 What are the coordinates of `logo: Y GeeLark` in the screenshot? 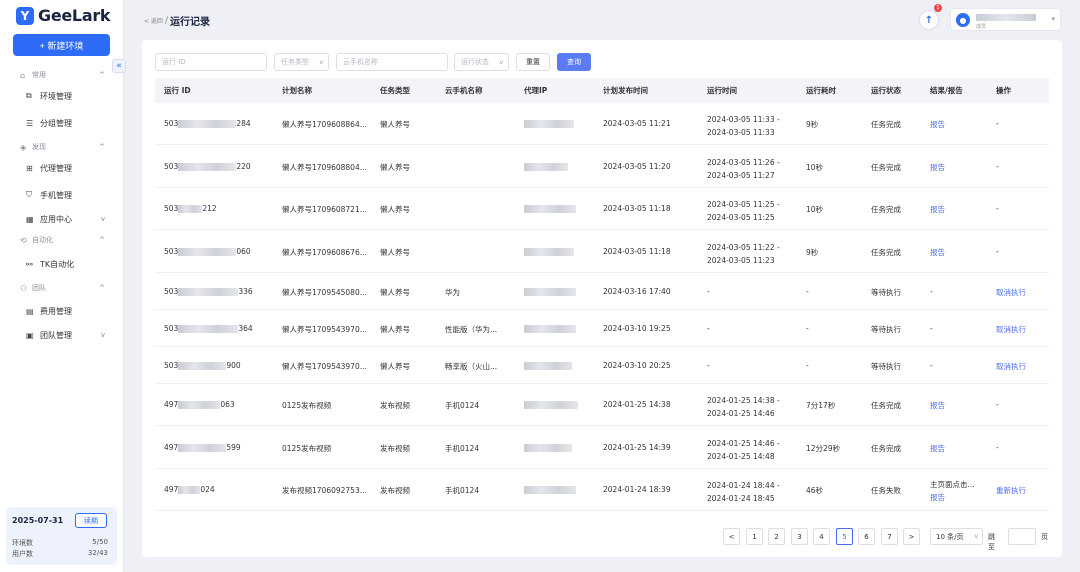 It's located at (63, 15).